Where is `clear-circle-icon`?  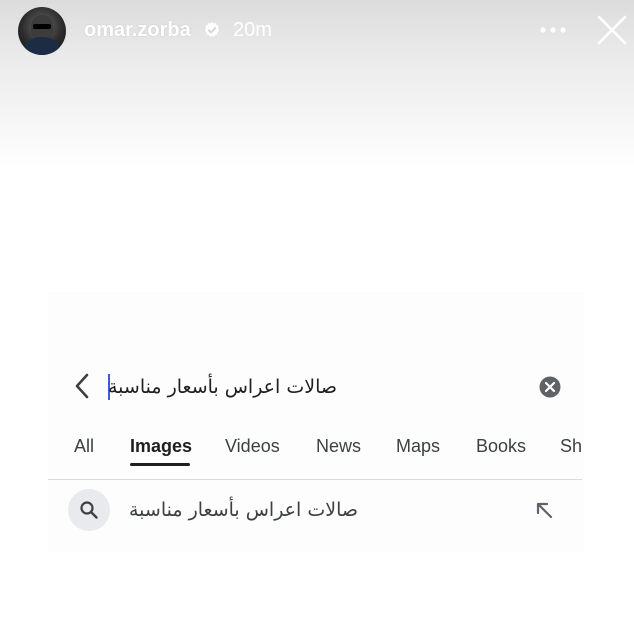 clear-circle-icon is located at coordinates (550, 387).